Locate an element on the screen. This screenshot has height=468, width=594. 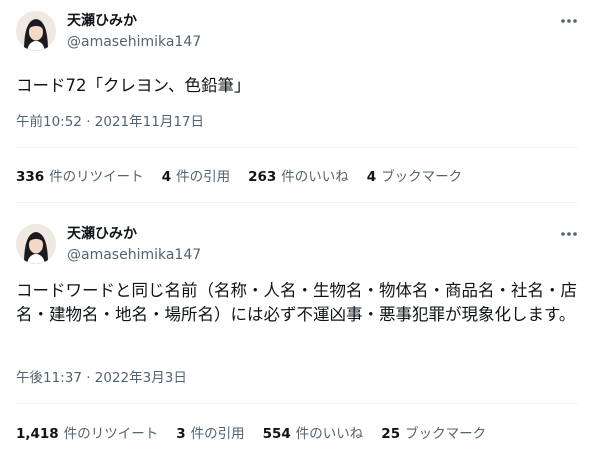
quotes-count: 3 is located at coordinates (181, 434).